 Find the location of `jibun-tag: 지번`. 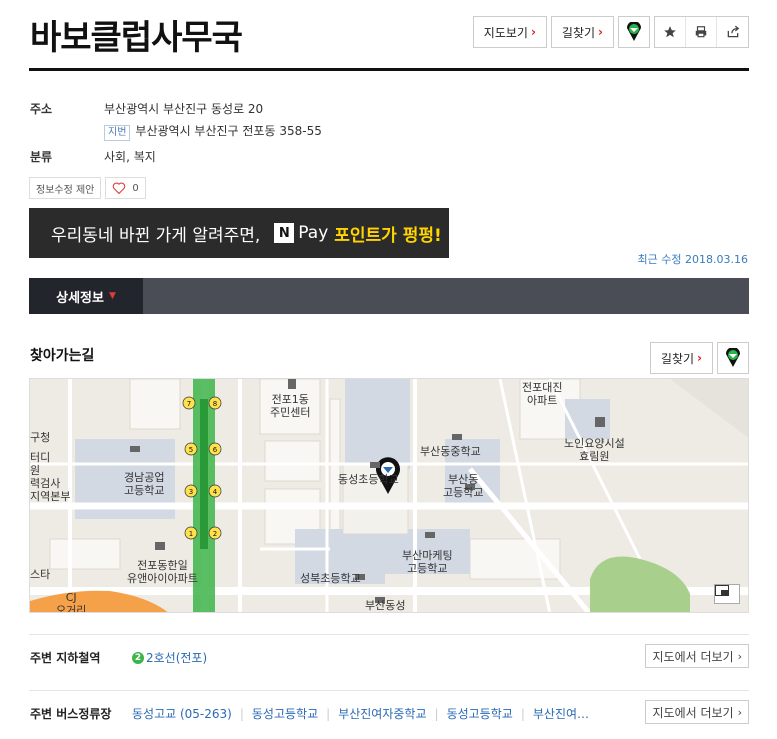

jibun-tag: 지번 is located at coordinates (117, 133).